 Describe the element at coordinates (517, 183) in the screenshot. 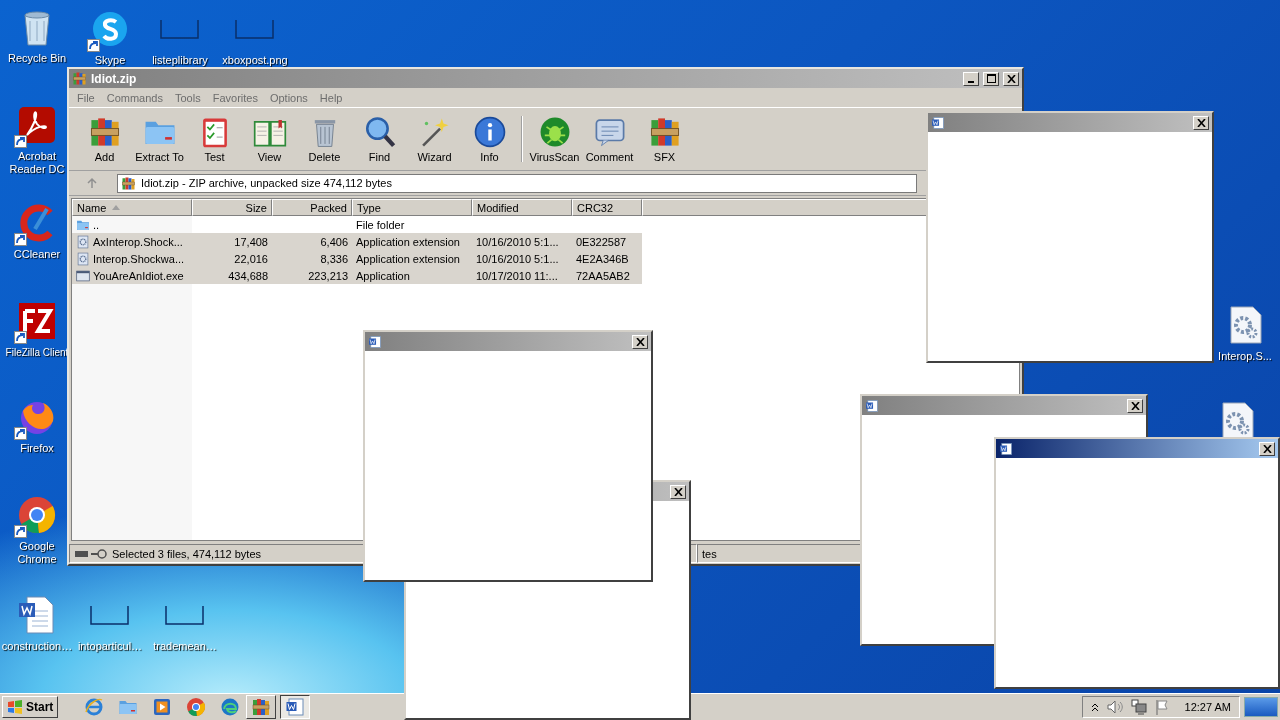

I see `path-field: Idiot.zip - ZIP archive, unpacked size 474,112 bytes` at that location.